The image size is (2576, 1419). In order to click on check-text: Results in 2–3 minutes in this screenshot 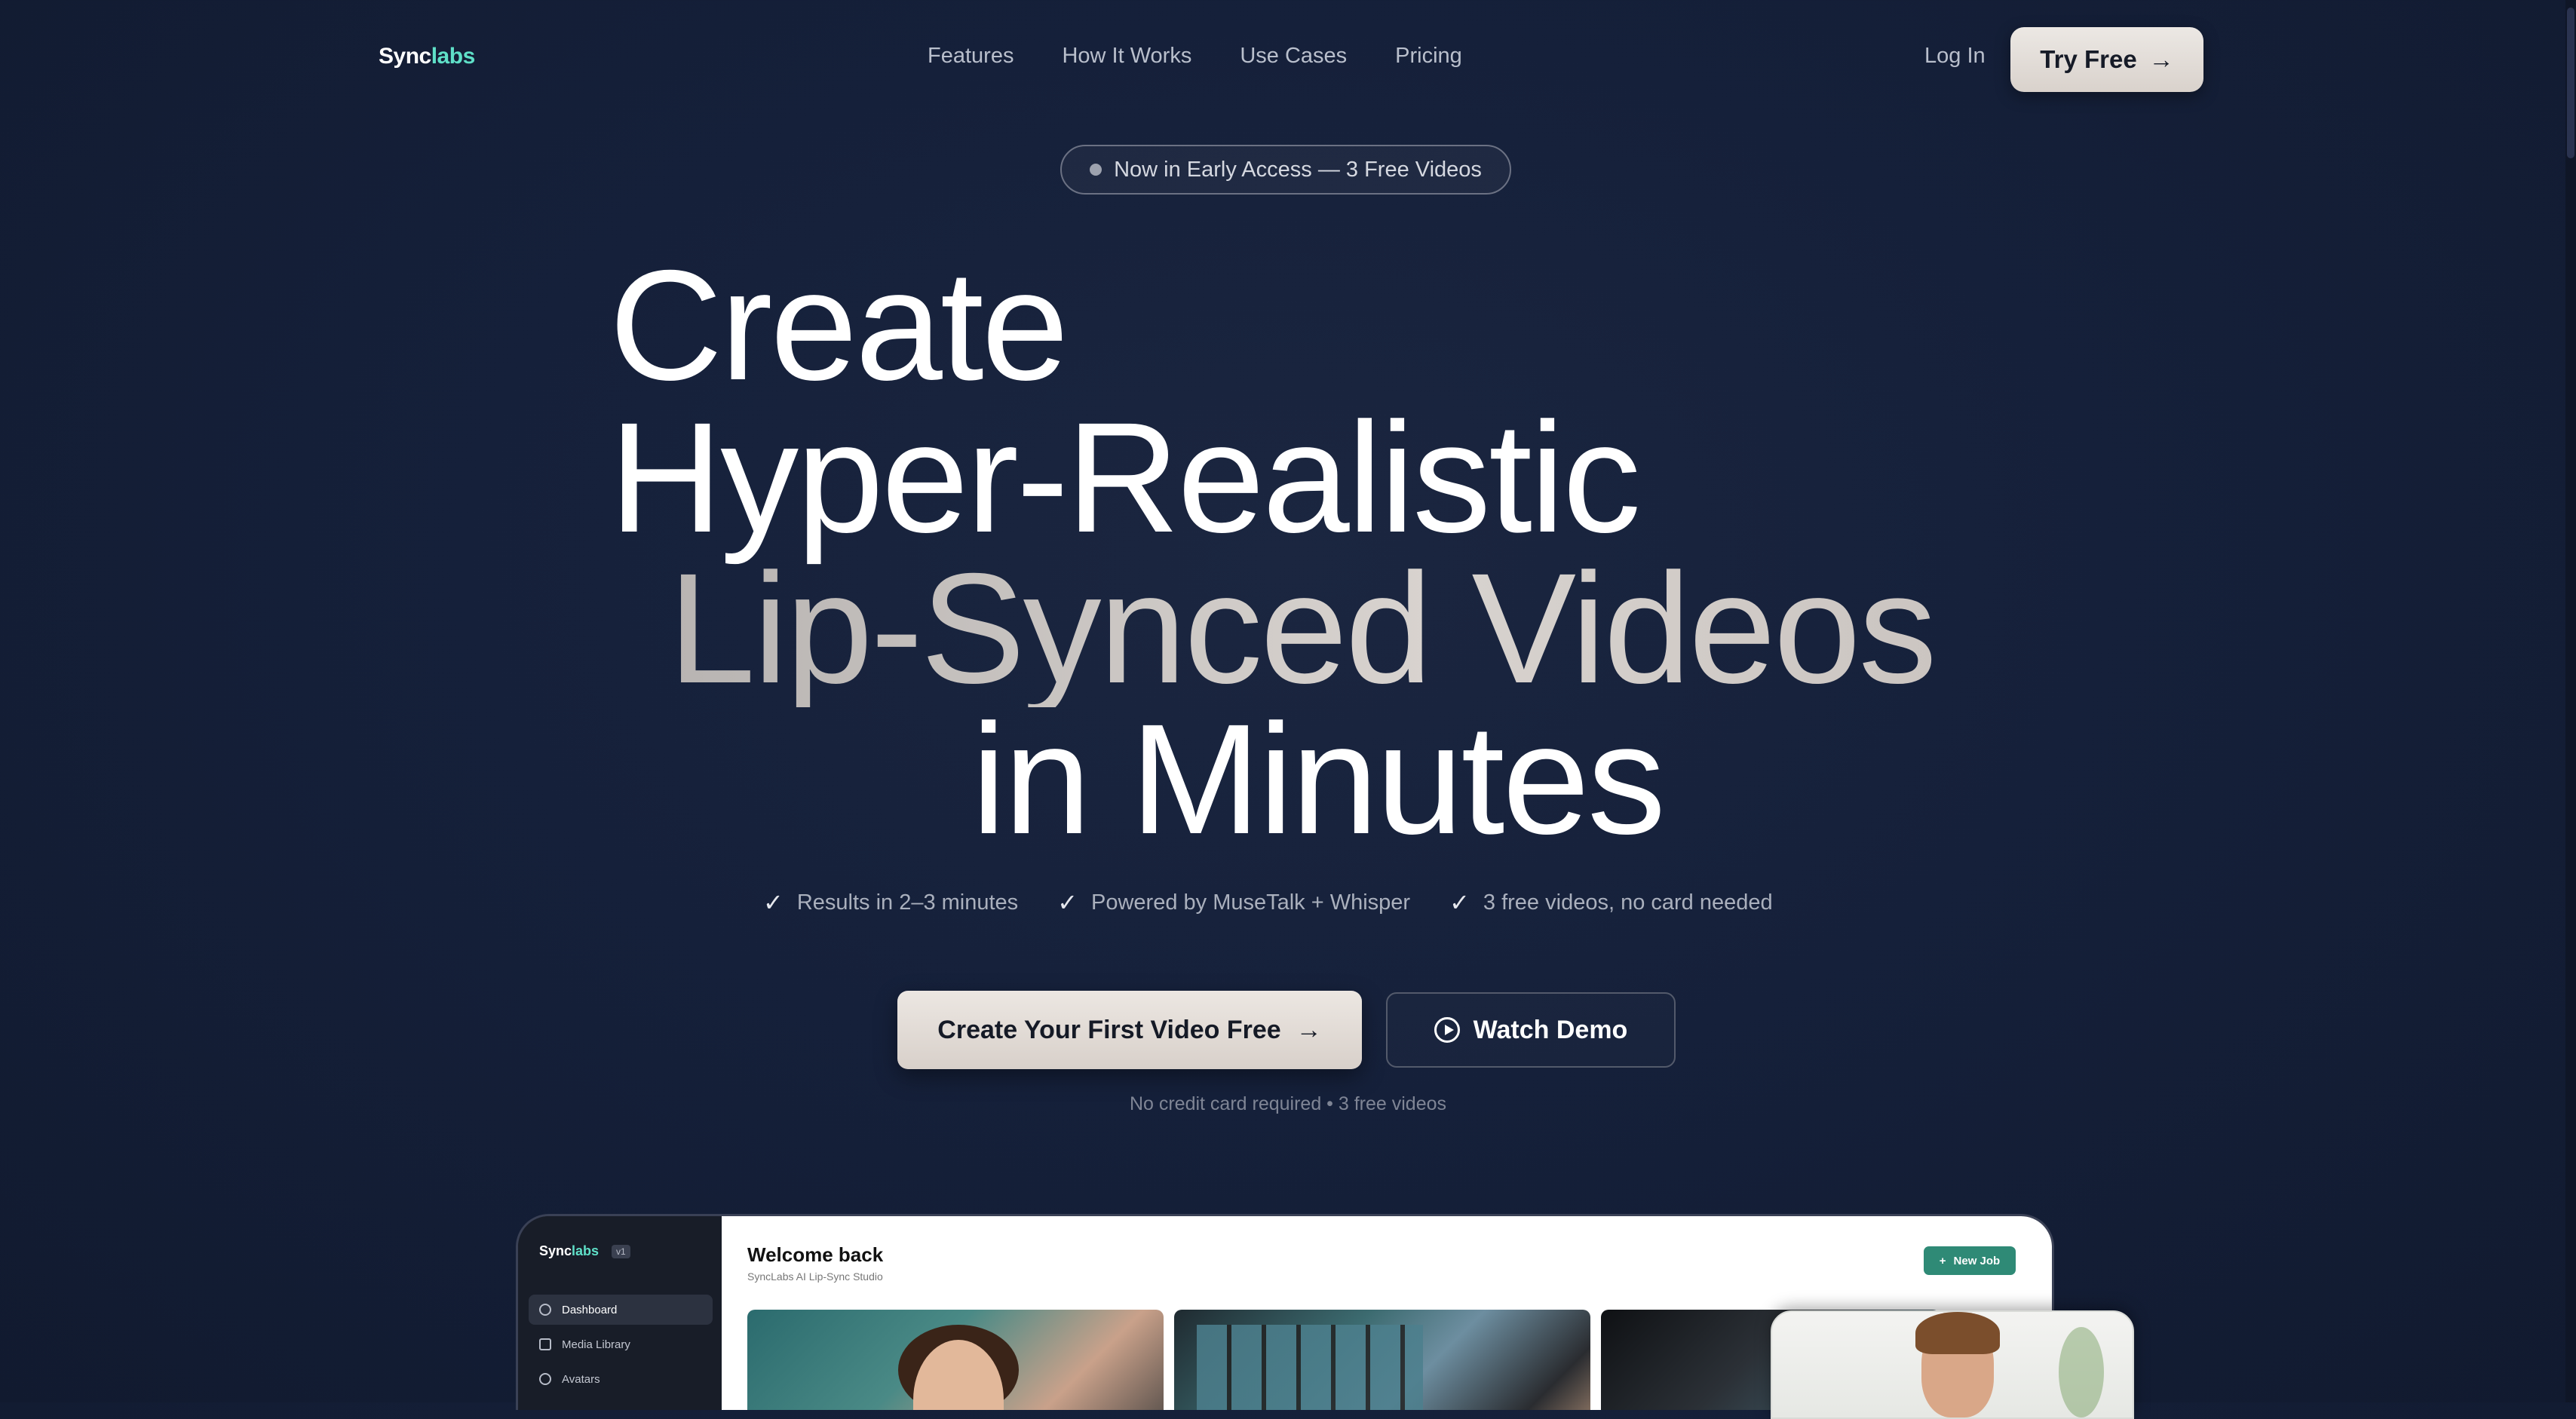, I will do `click(907, 902)`.